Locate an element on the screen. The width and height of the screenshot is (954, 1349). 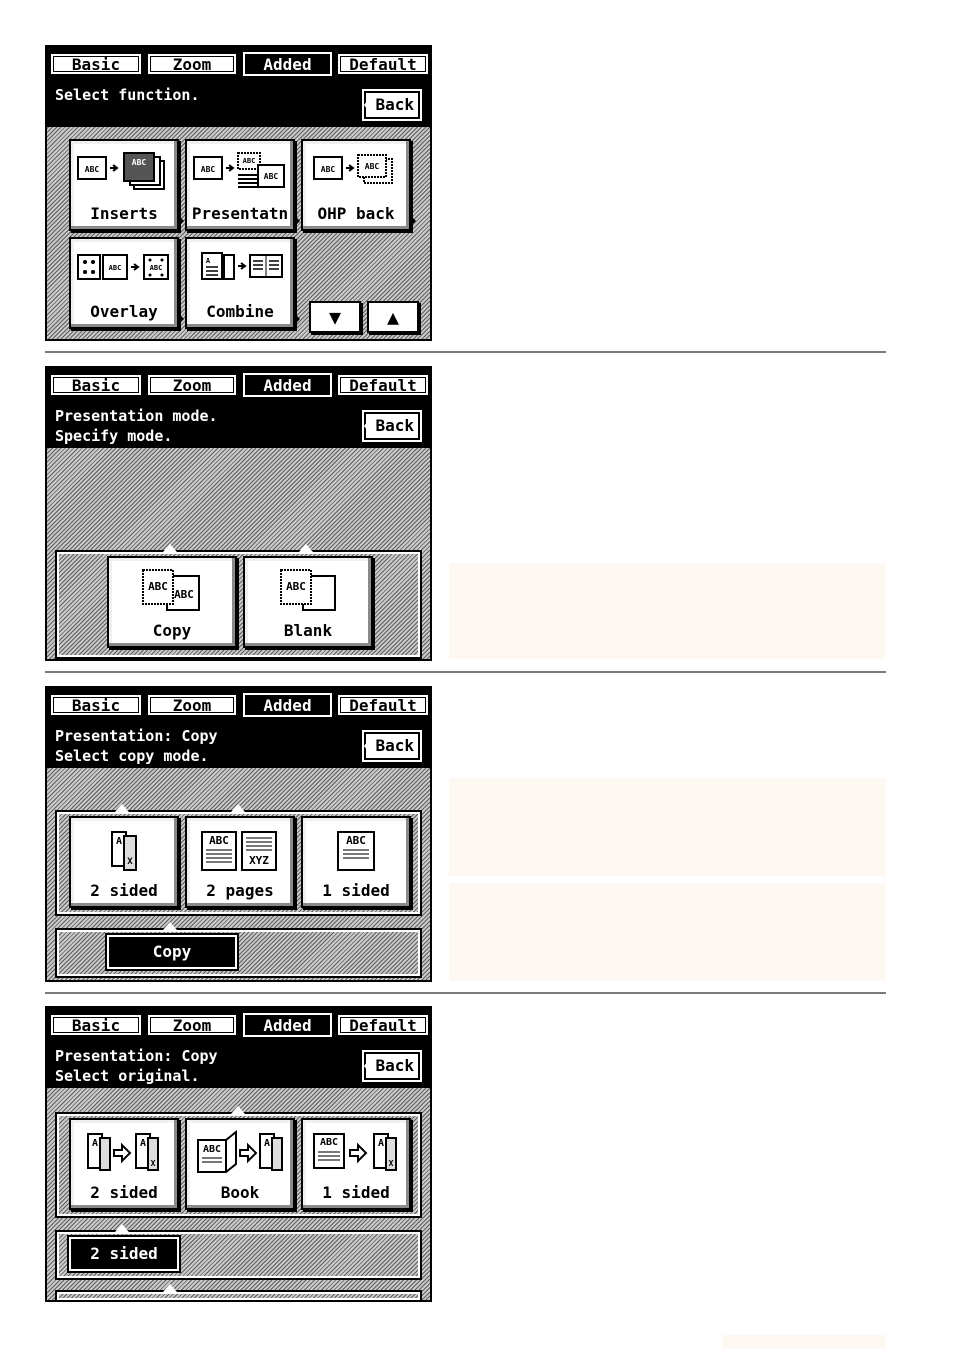
blank-mode-button: ABC Blank is located at coordinates (308, 602).